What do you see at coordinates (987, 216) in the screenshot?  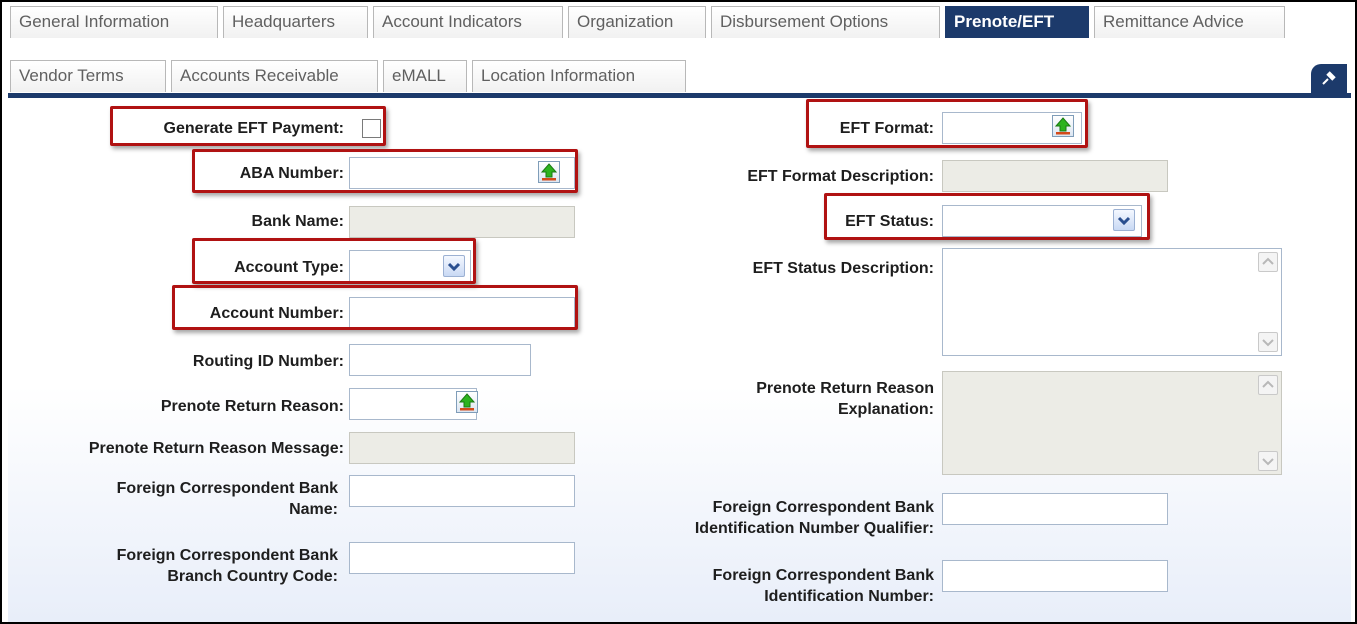 I see `highlight-eft-status` at bounding box center [987, 216].